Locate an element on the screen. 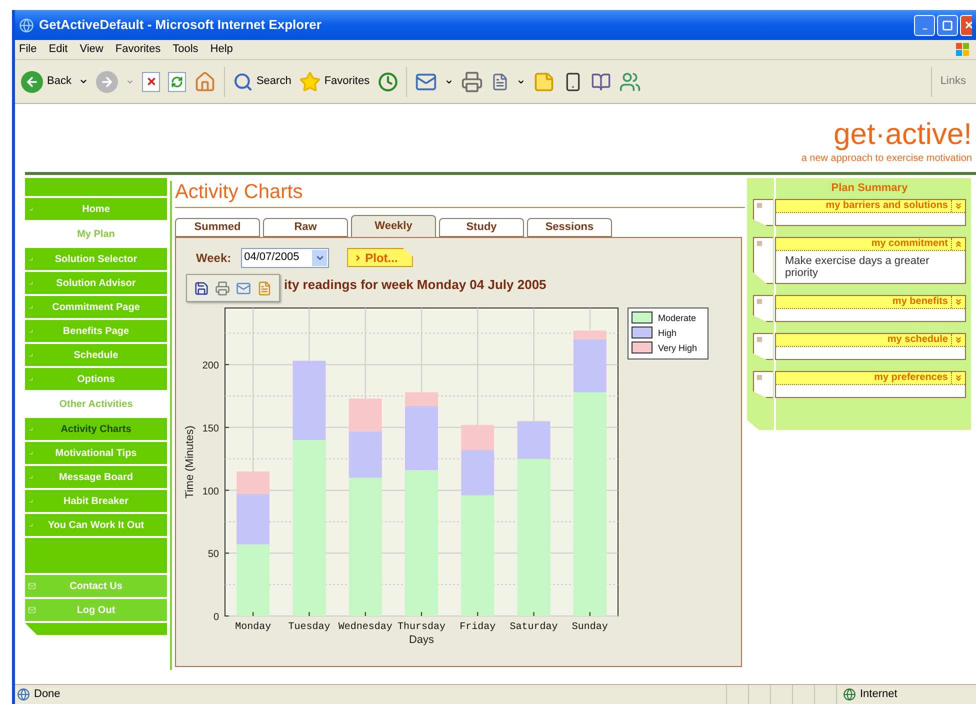 Image resolution: width=976 pixels, height=704 pixels. panel-title: Plan Summary is located at coordinates (869, 188).